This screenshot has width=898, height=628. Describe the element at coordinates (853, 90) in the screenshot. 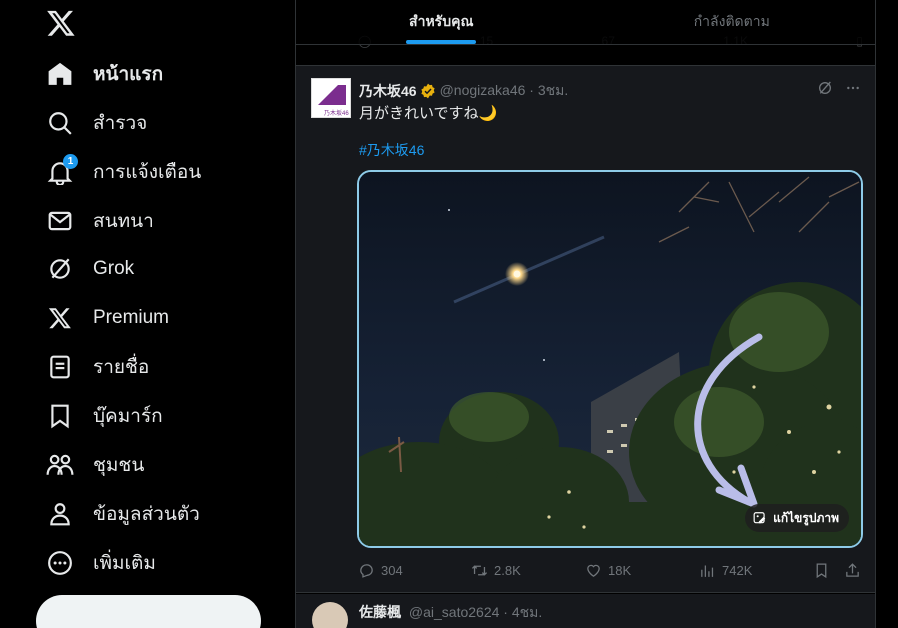

I see `more-options-icon` at that location.